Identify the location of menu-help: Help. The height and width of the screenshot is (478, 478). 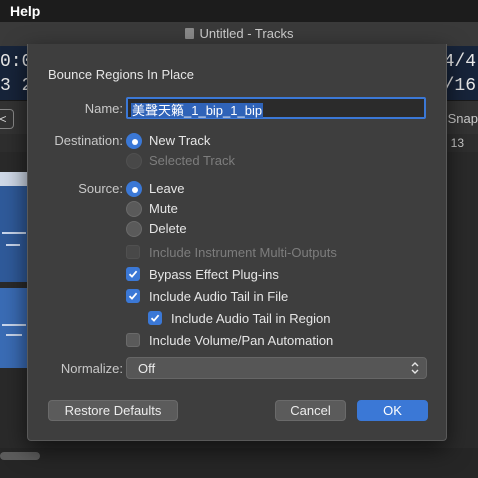
(25, 11).